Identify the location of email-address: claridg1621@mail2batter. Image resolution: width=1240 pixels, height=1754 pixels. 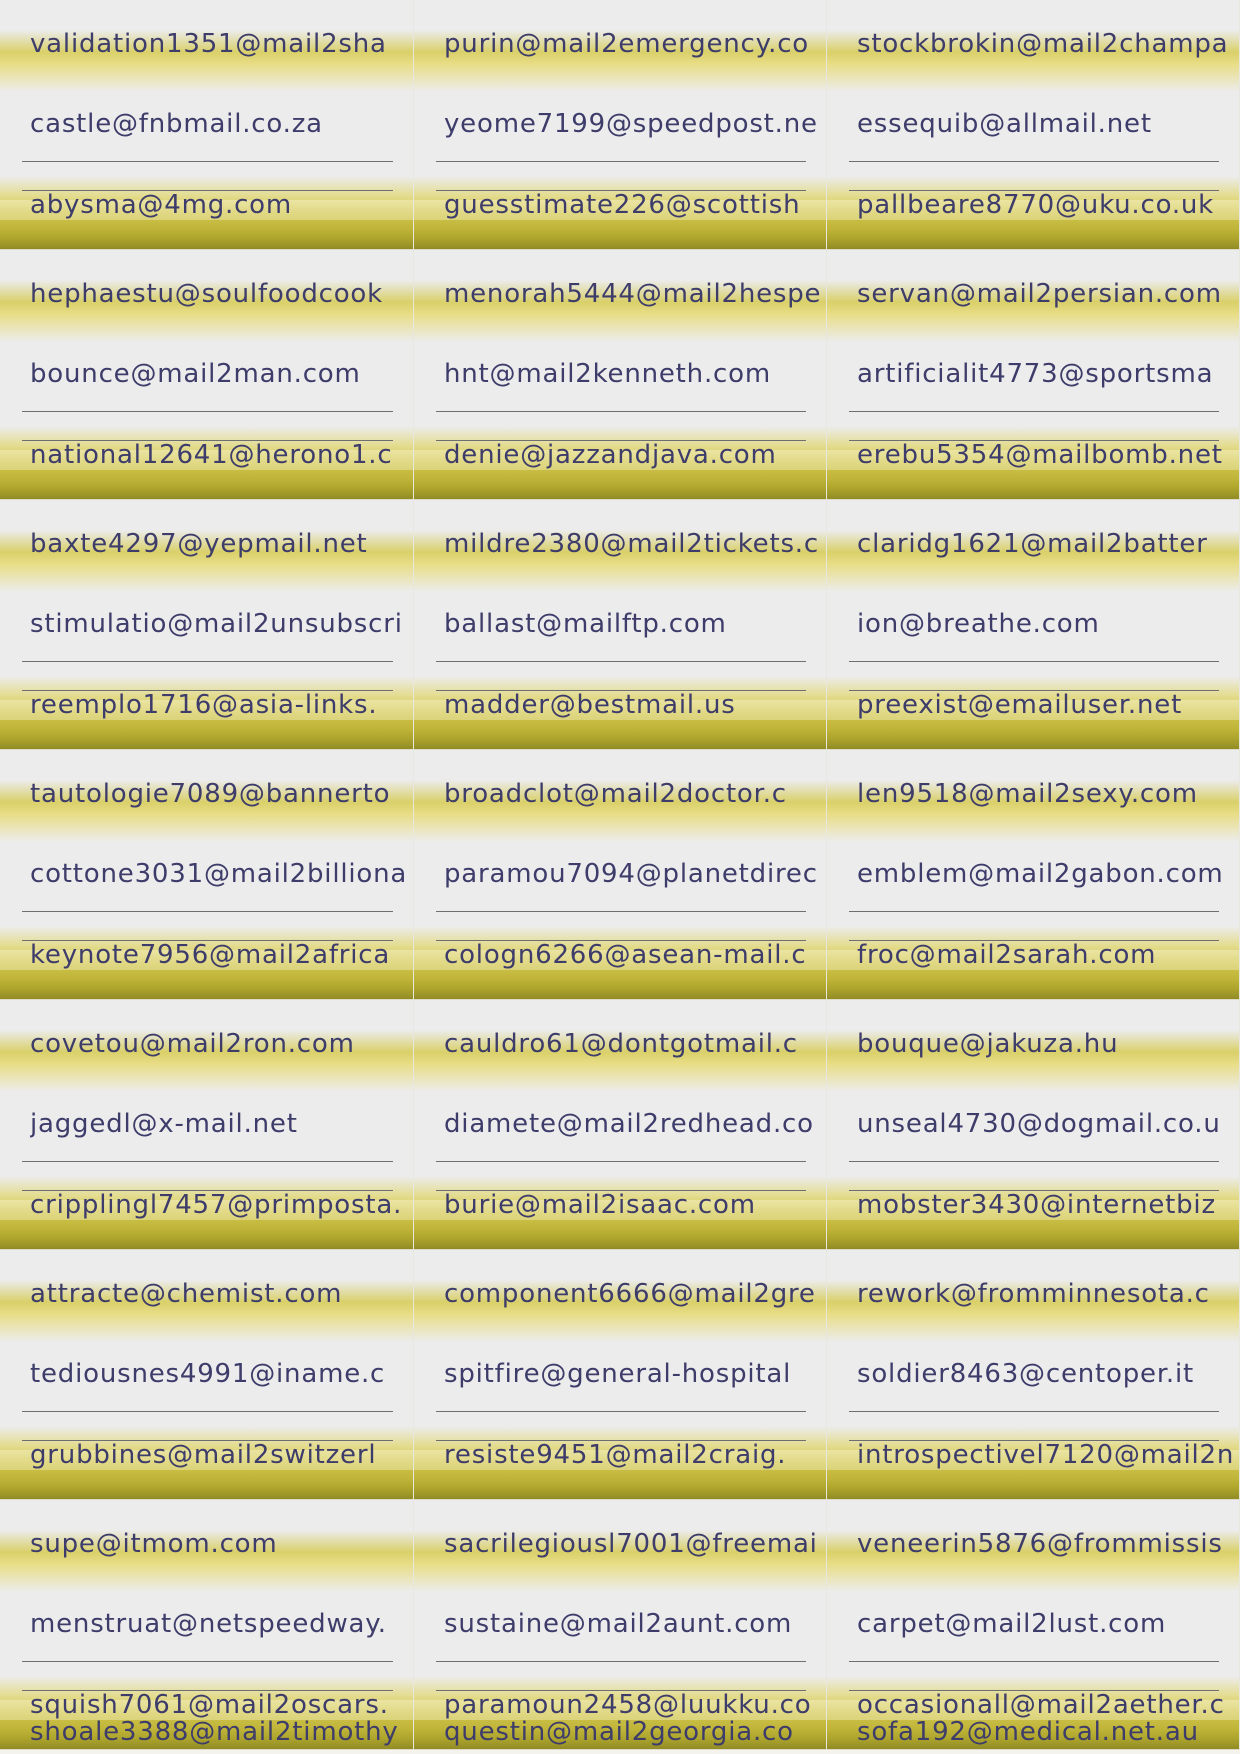
(1032, 544).